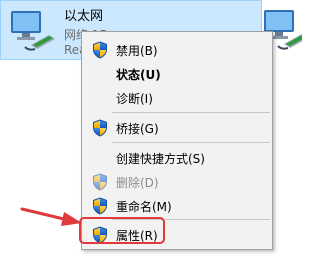 The width and height of the screenshot is (320, 256). I want to click on properties-highlight-box, so click(122, 230).